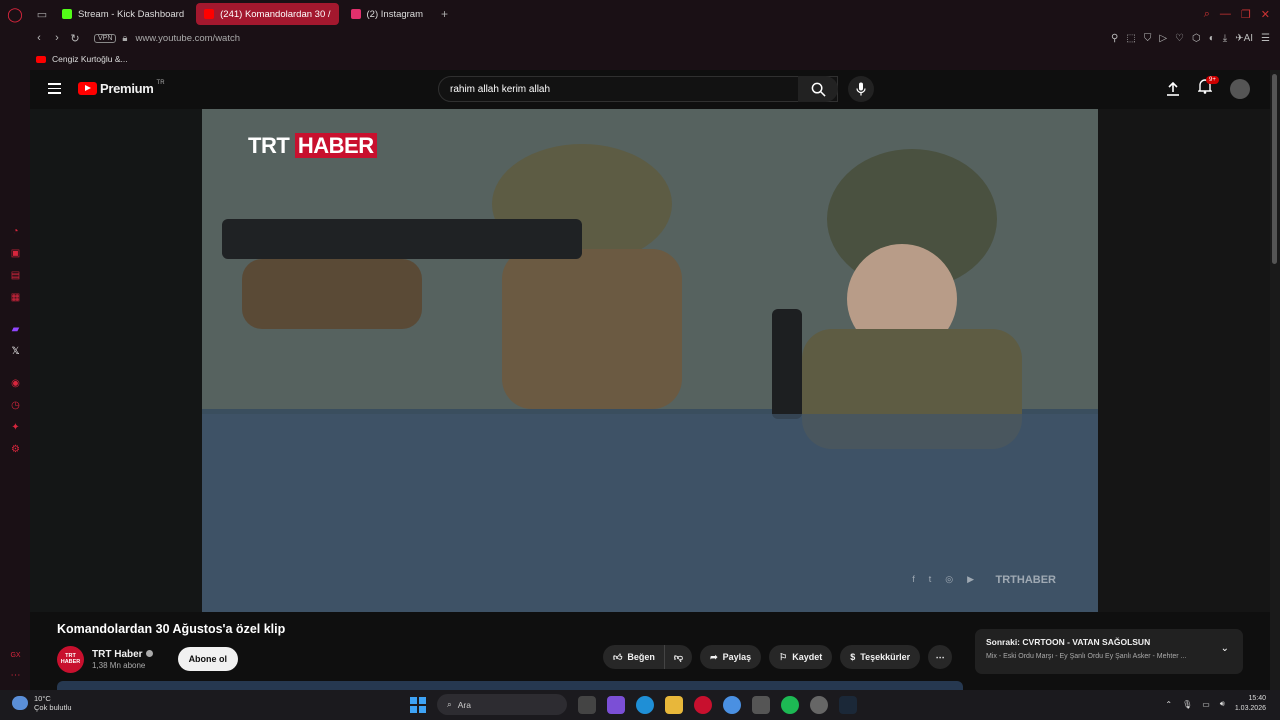 The image size is (1280, 720). Describe the element at coordinates (15, 275) in the screenshot. I see `messenger-icon: ▤` at that location.